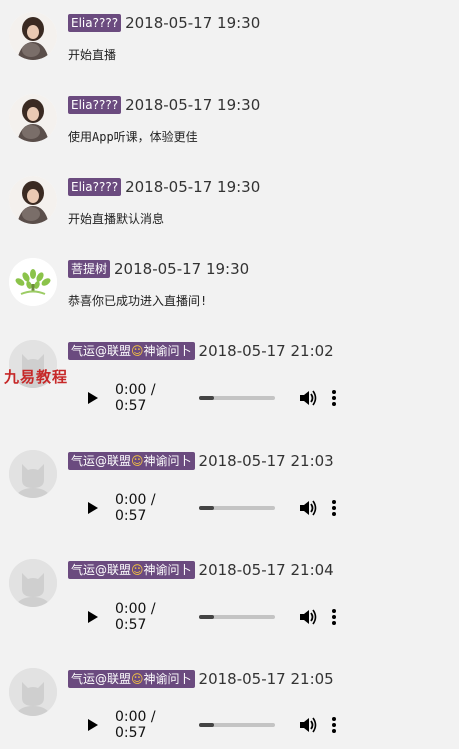 The width and height of the screenshot is (459, 749). I want to click on timestamp: 2018-05-17 21:03, so click(266, 460).